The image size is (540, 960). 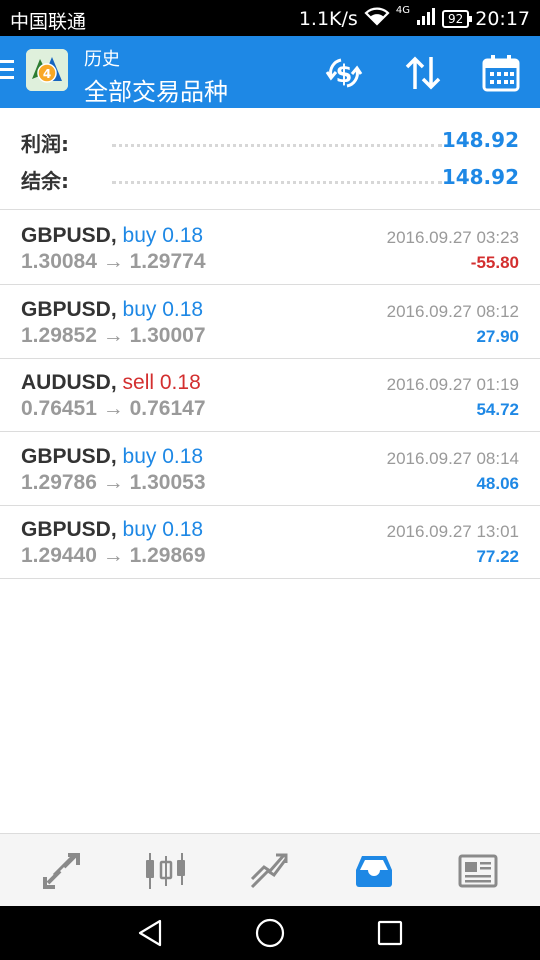 I want to click on recents-icon, so click(x=390, y=933).